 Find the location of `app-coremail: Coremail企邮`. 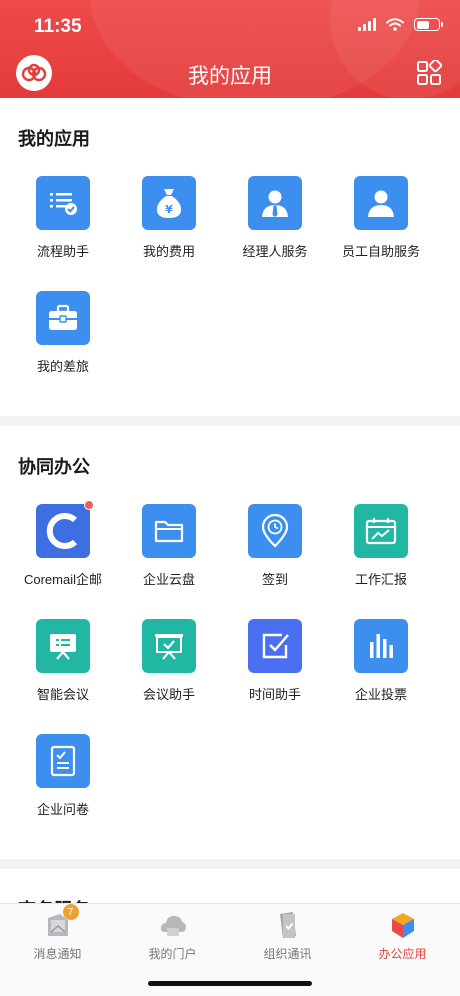

app-coremail: Coremail企邮 is located at coordinates (63, 559).